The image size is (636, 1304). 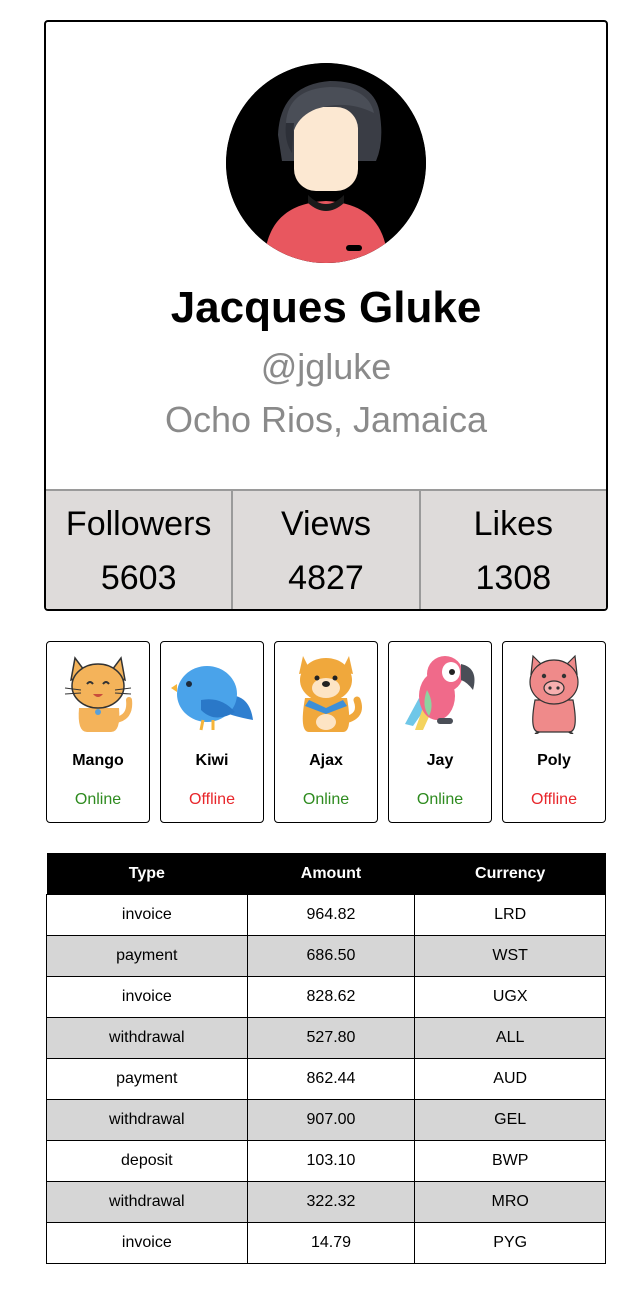 I want to click on user-avatar-icon, so click(x=326, y=163).